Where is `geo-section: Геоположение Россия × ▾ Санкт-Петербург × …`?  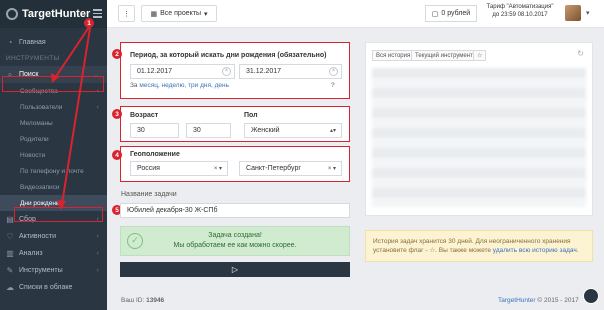
geo-section: Геоположение Россия × ▾ Санкт-Петербург × … is located at coordinates (235, 164).